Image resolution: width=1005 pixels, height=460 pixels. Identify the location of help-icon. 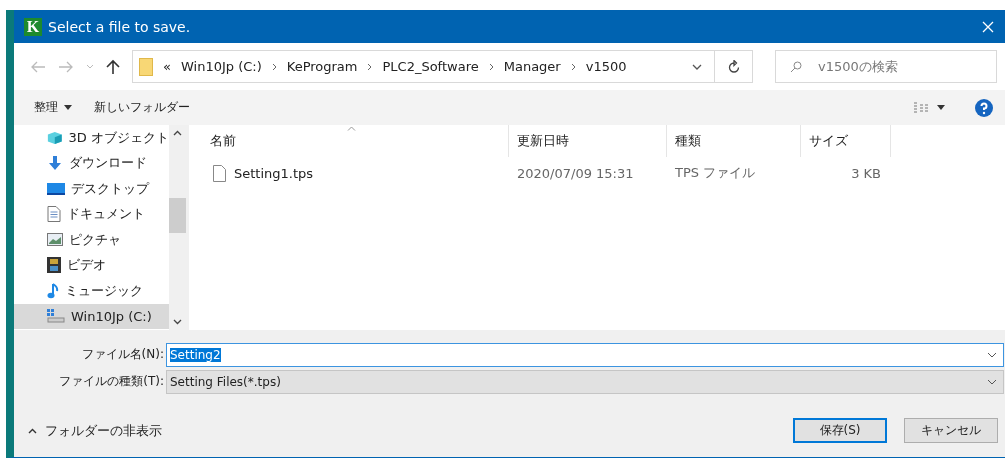
(984, 107).